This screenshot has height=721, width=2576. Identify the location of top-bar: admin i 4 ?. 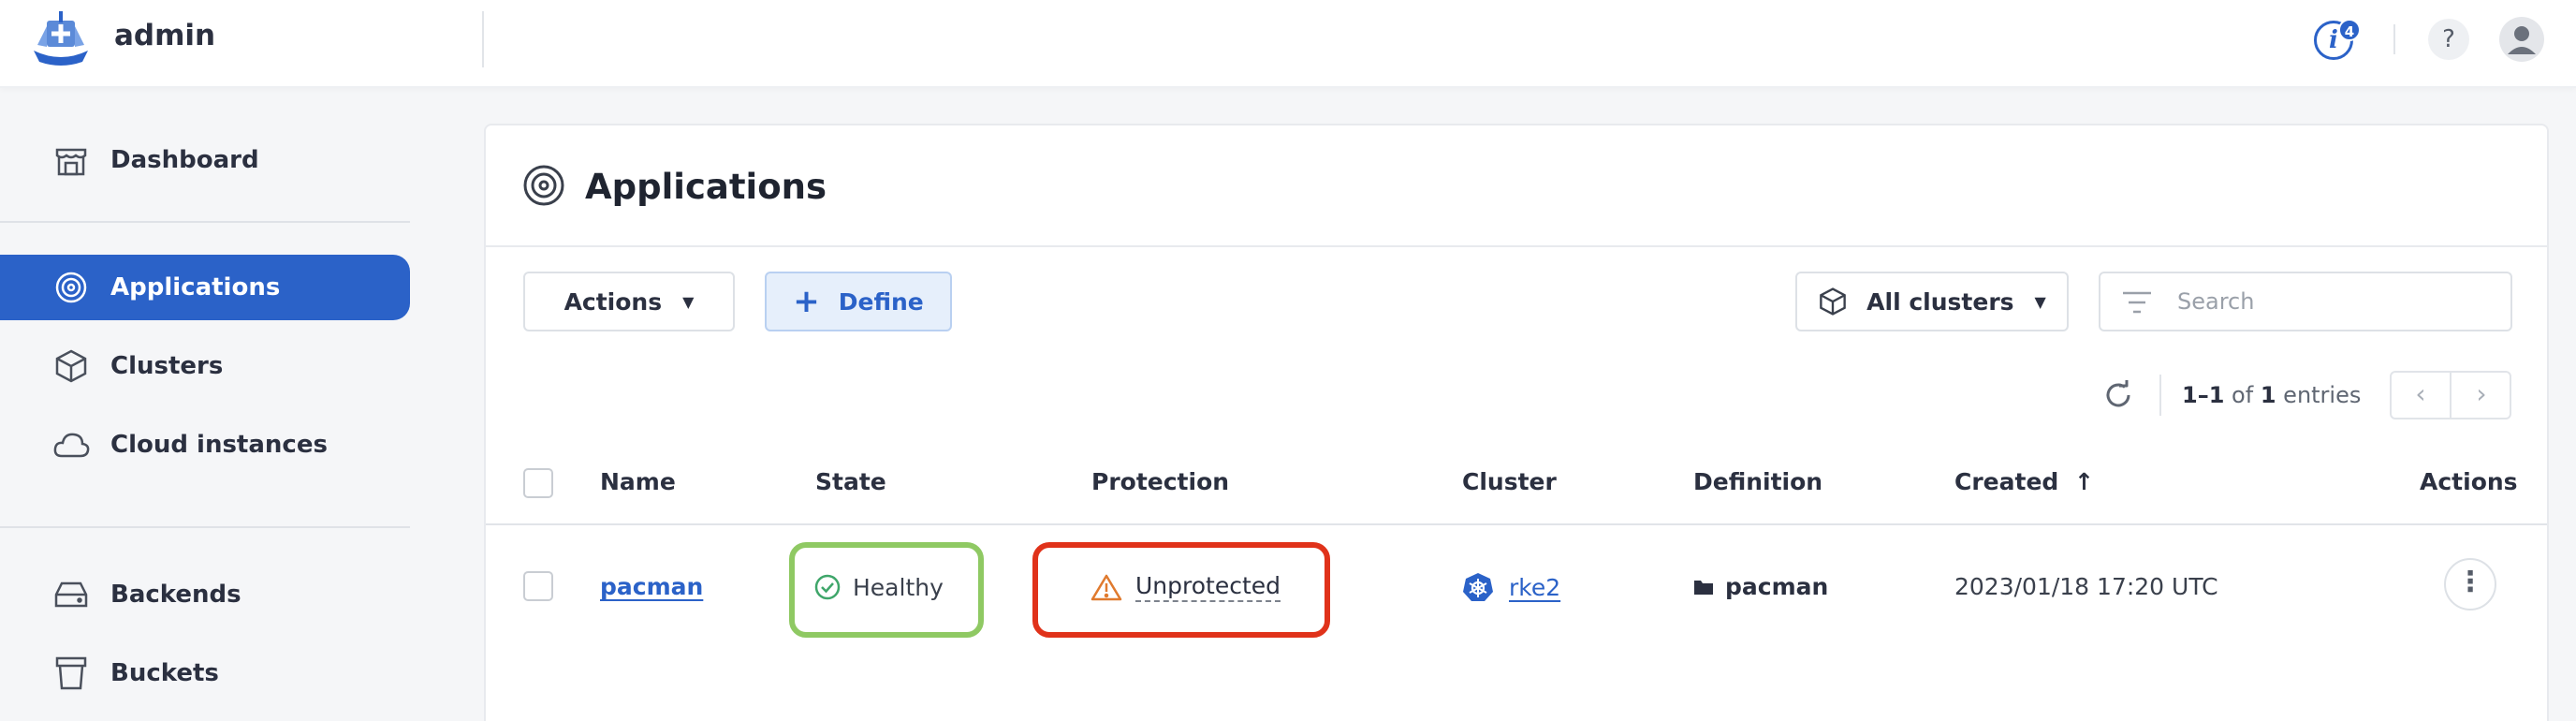
(1288, 44).